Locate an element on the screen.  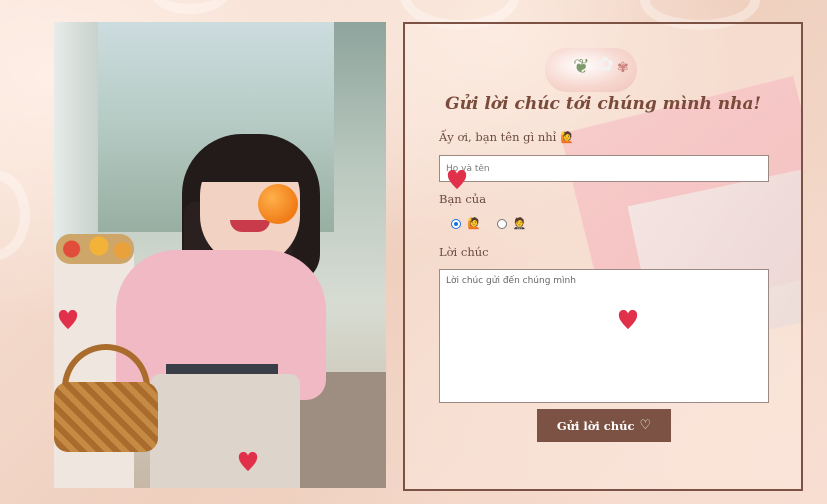
message-label: Lời chúc is located at coordinates (464, 252).